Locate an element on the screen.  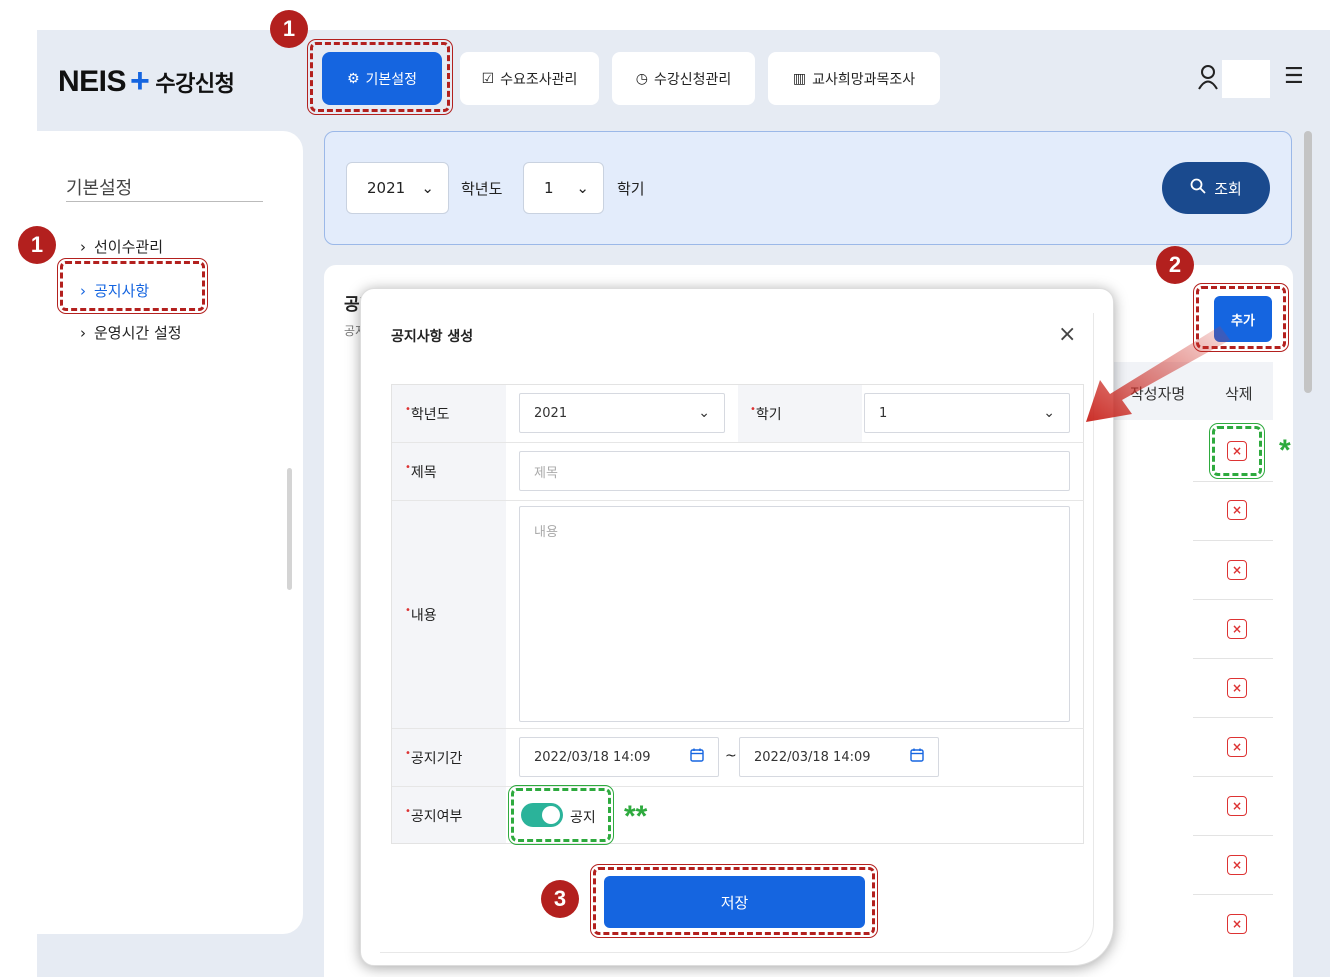
sidebar-item-label: 운영시간 설정 is located at coordinates (138, 333).